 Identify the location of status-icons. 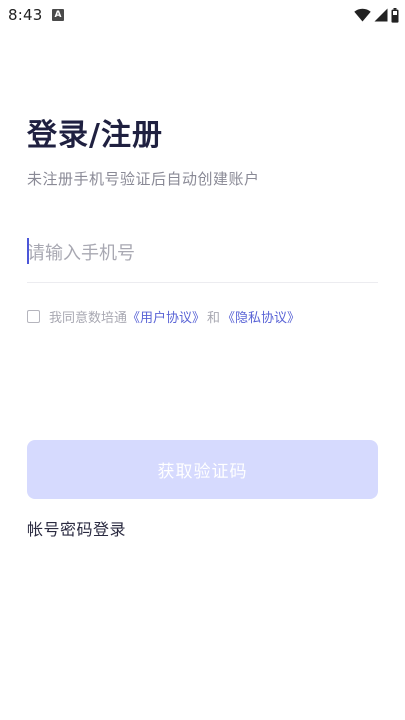
(376, 15).